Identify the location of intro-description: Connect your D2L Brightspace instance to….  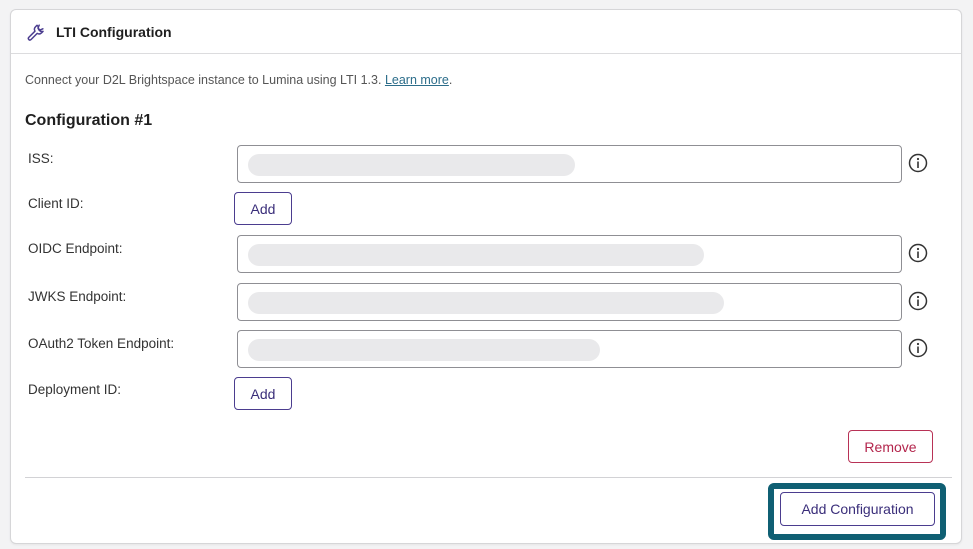
(203, 80).